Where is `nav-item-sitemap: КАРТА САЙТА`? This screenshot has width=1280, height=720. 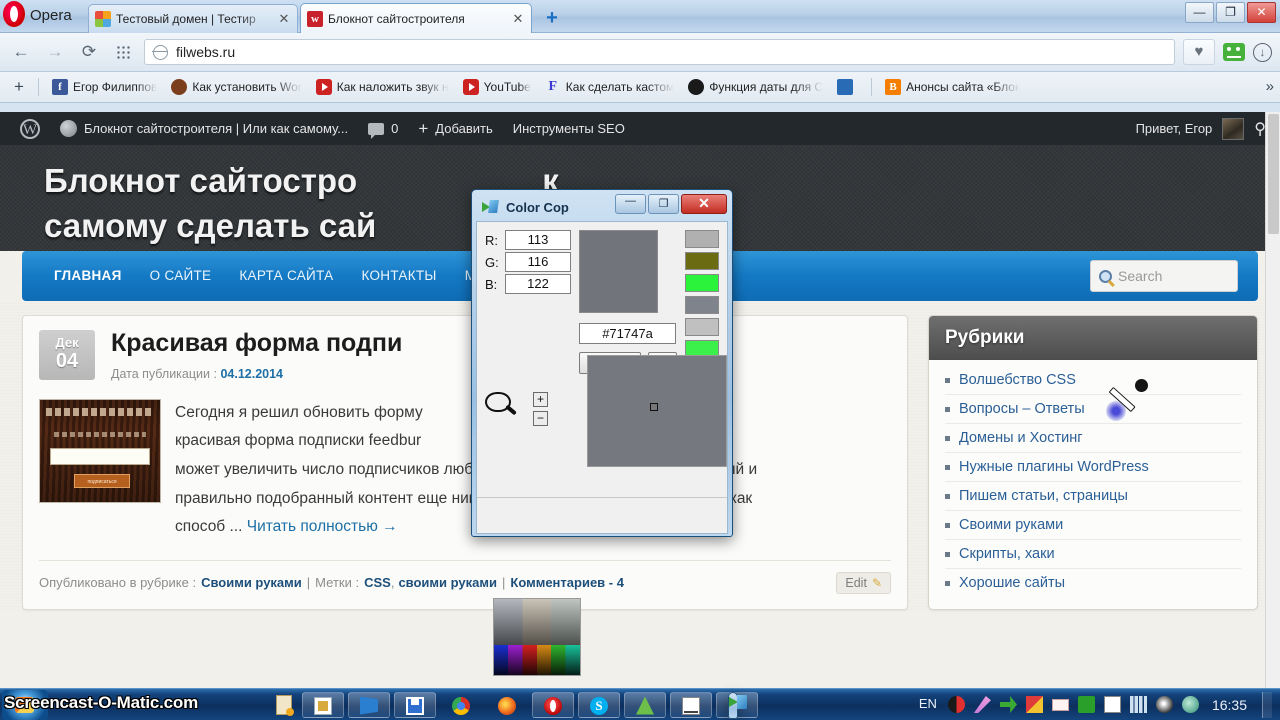
nav-item-sitemap: КАРТА САЙТА is located at coordinates (286, 276).